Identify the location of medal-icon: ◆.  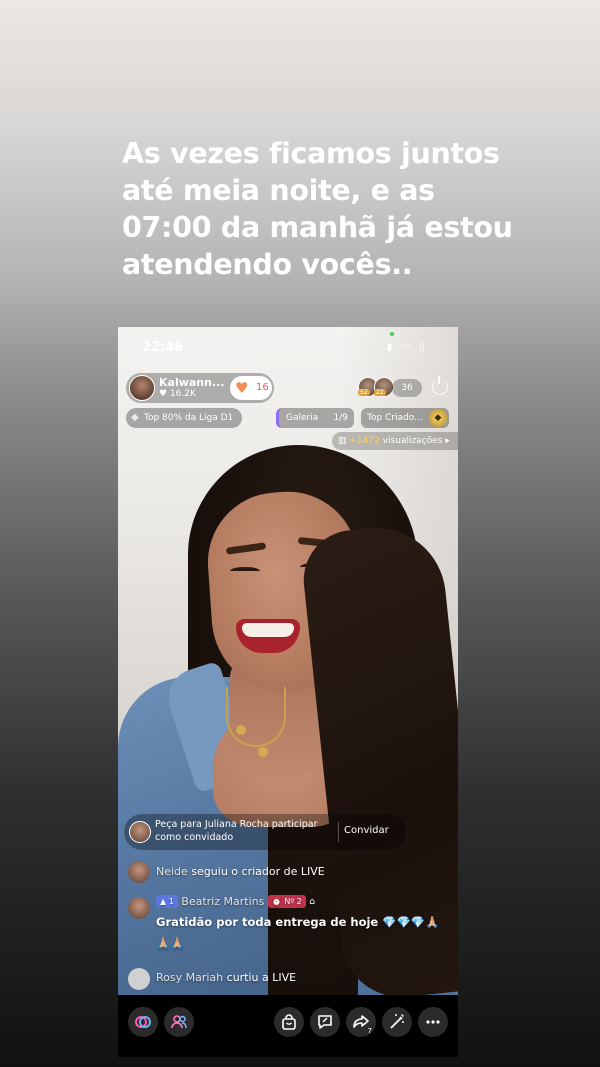
(438, 418).